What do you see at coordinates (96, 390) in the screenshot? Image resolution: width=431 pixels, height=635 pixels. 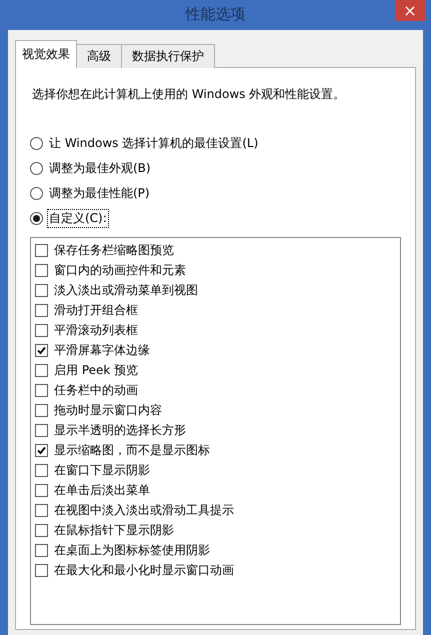 I see `checkbox-label: 任务栏中的动画` at bounding box center [96, 390].